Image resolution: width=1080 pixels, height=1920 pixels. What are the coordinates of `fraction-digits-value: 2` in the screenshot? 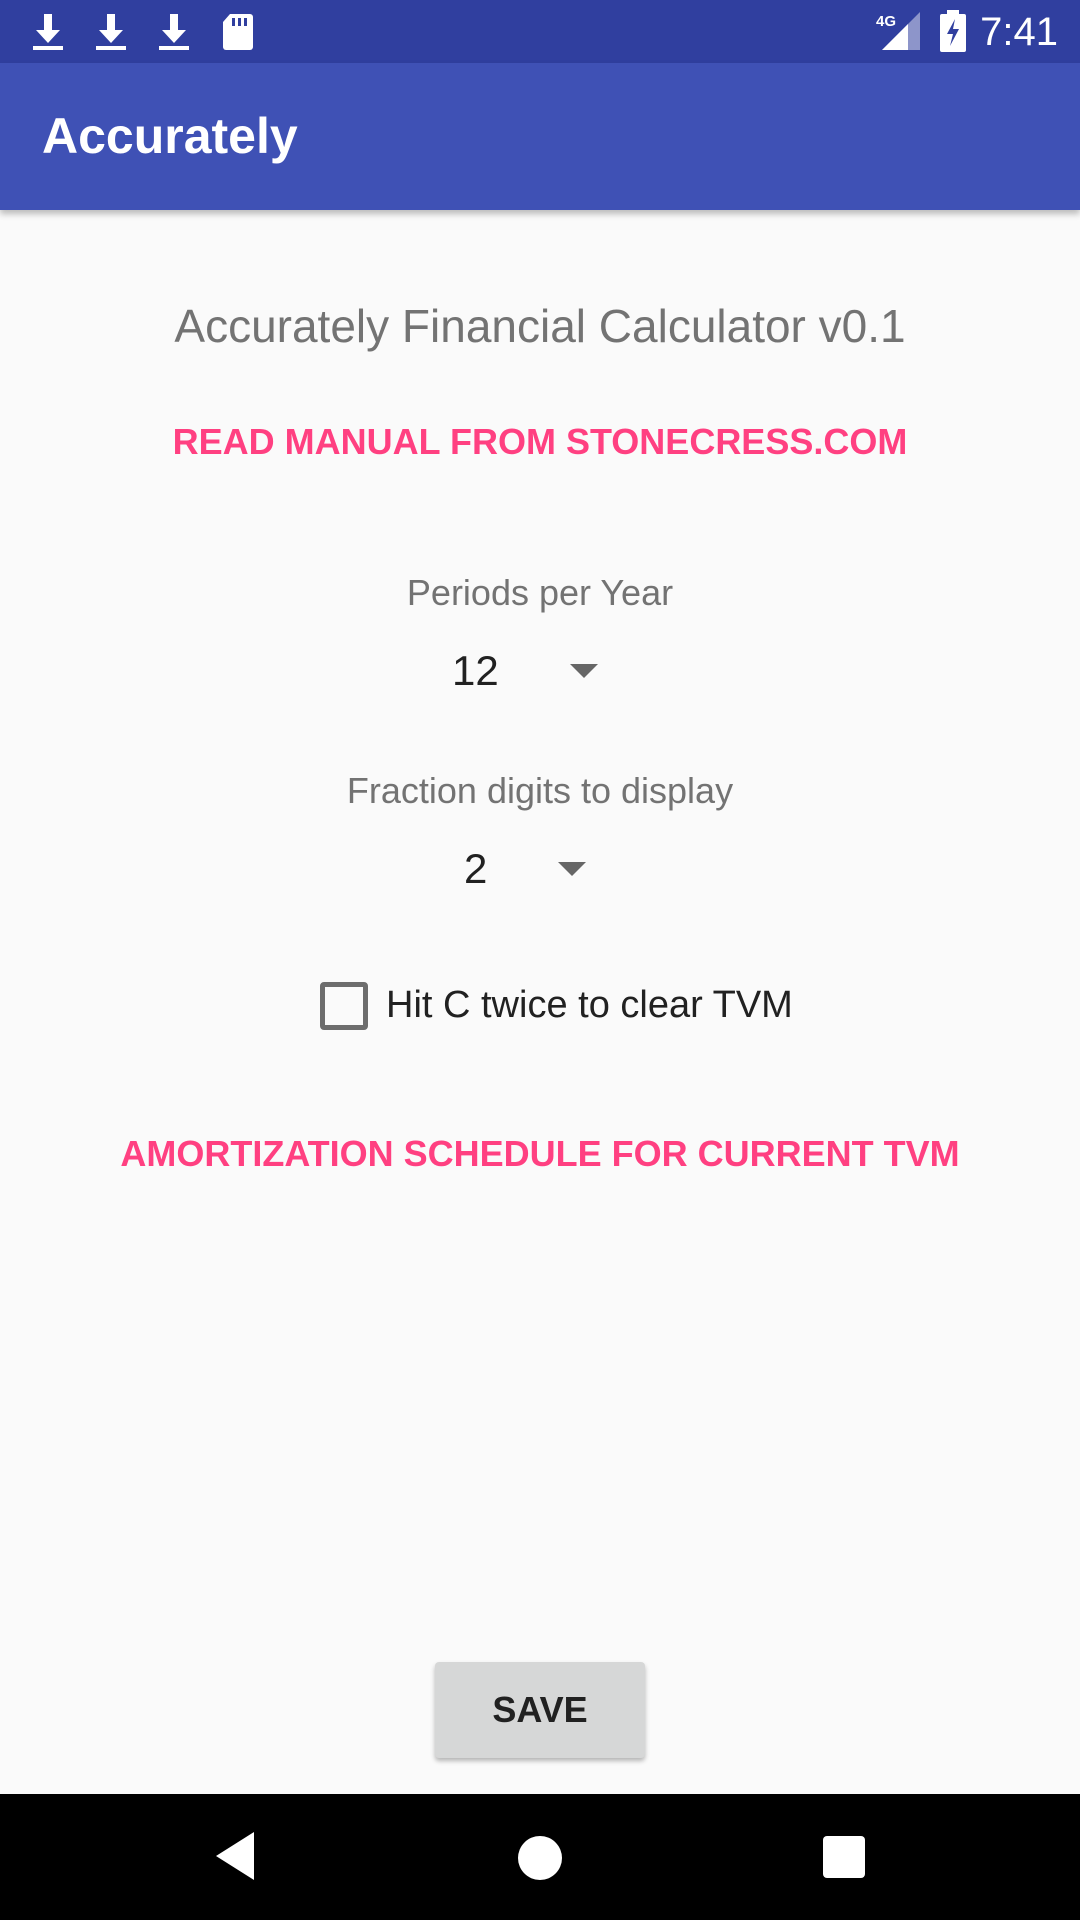 It's located at (476, 868).